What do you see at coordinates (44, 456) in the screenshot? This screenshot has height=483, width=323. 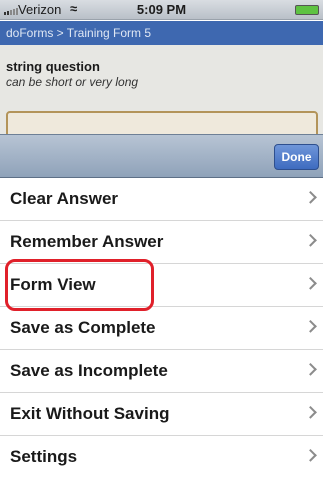 I see `menu-item-label: Settings` at bounding box center [44, 456].